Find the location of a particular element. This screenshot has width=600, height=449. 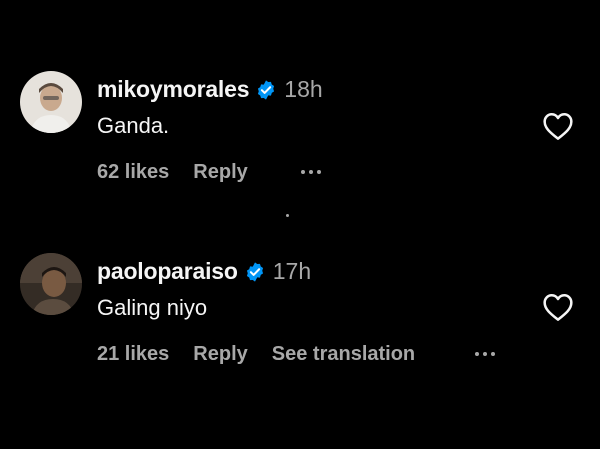

likes-count-link: 62 likes is located at coordinates (133, 172).